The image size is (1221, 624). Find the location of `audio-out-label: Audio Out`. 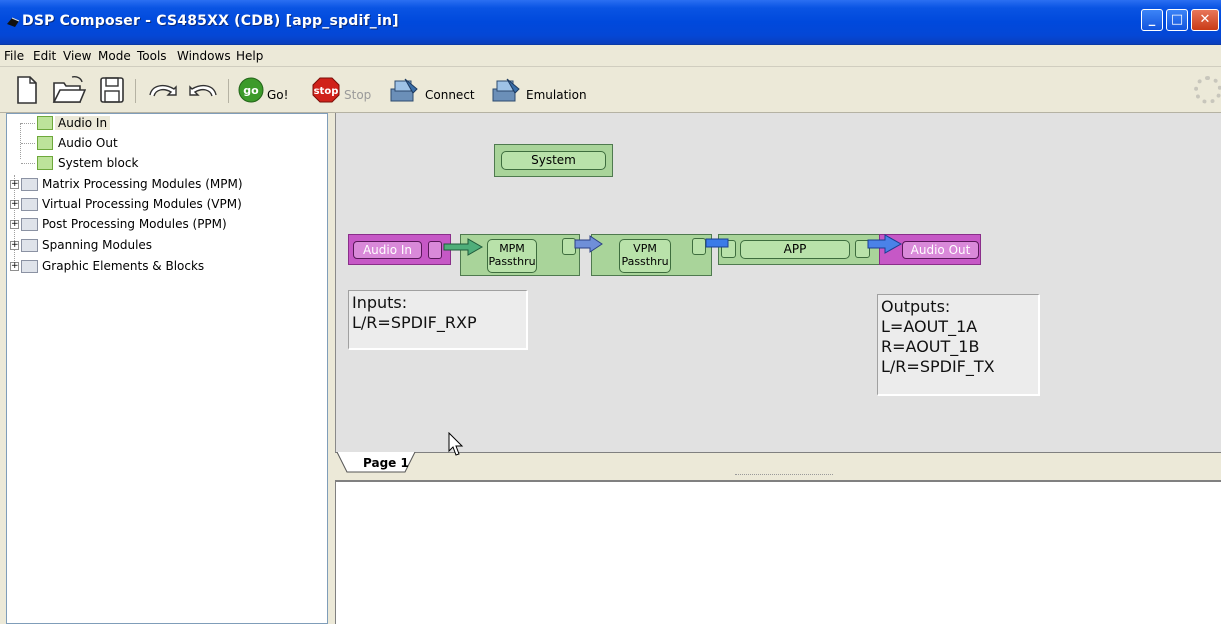

audio-out-label: Audio Out is located at coordinates (940, 250).